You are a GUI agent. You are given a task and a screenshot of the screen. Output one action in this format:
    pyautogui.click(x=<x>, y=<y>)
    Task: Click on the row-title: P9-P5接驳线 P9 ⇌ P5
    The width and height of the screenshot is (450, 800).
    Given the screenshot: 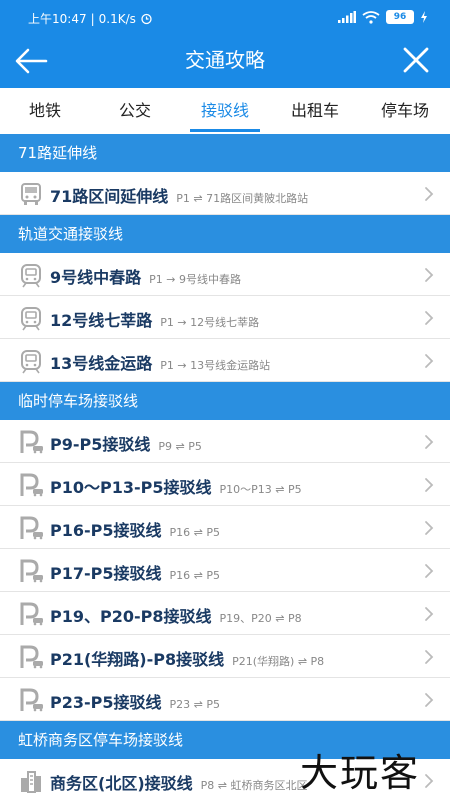 What is the action you would take?
    pyautogui.click(x=126, y=443)
    